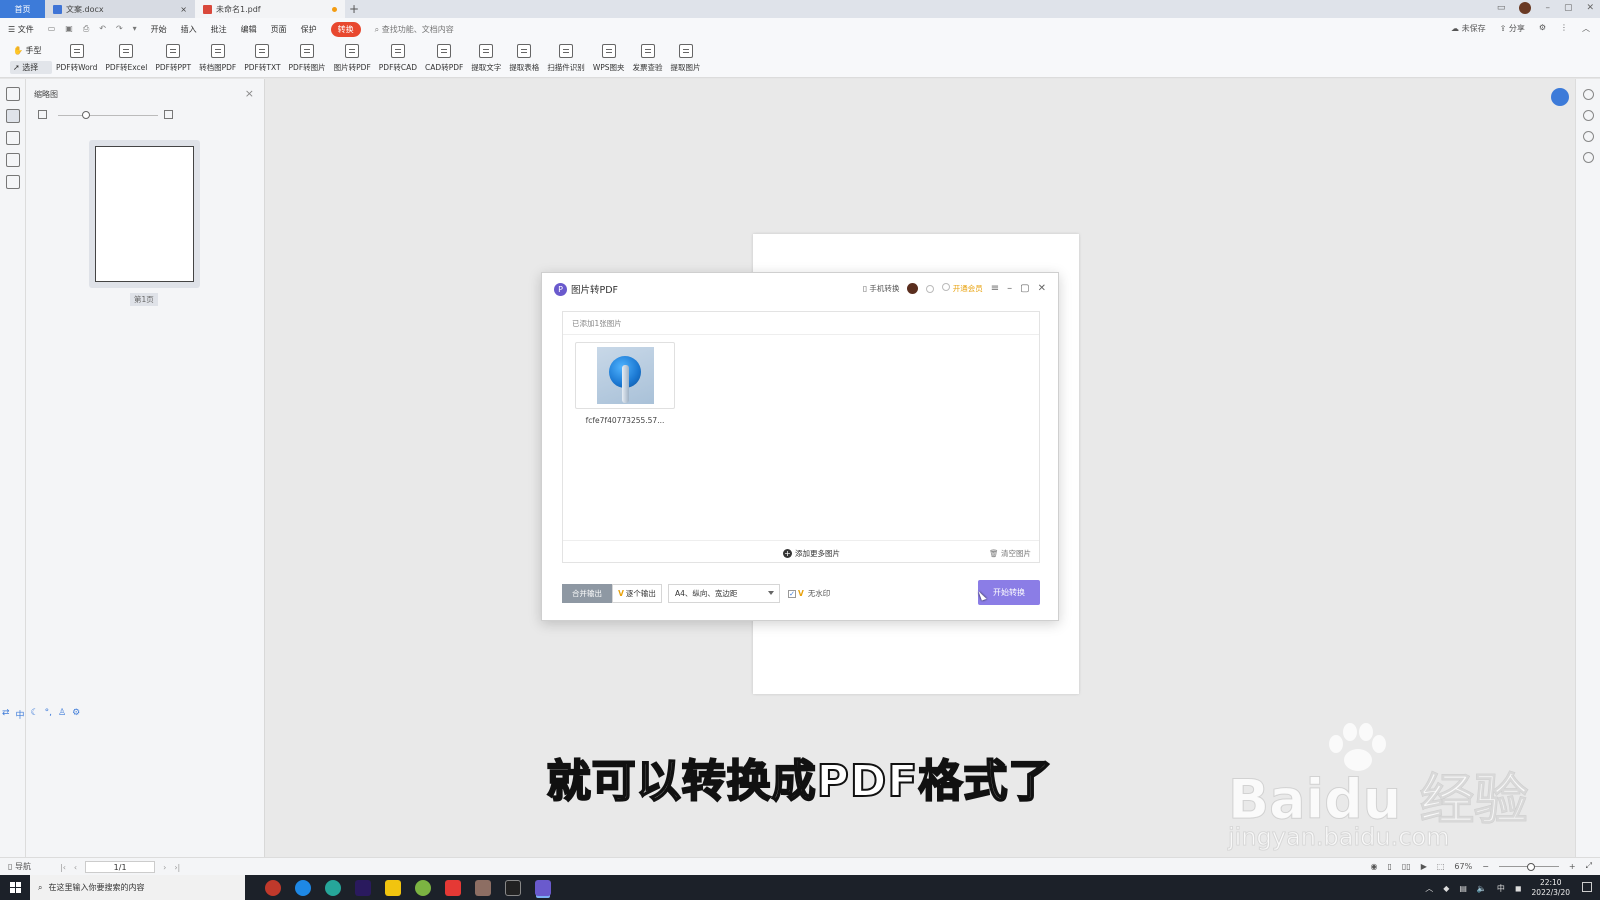 This screenshot has height=900, width=1600. Describe the element at coordinates (1406, 866) in the screenshot. I see `double-page-view-icon: ▯▯` at that location.